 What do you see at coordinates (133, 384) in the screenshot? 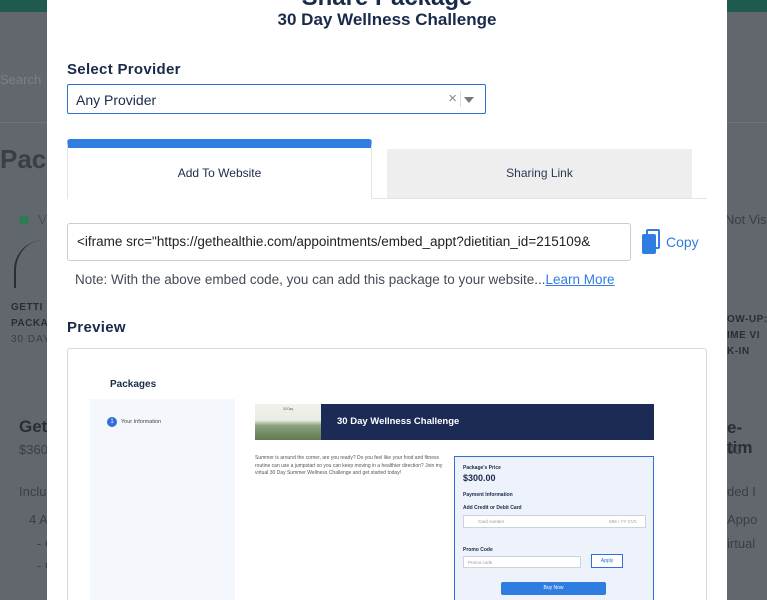
I see `preview-packages-heading: Packages` at bounding box center [133, 384].